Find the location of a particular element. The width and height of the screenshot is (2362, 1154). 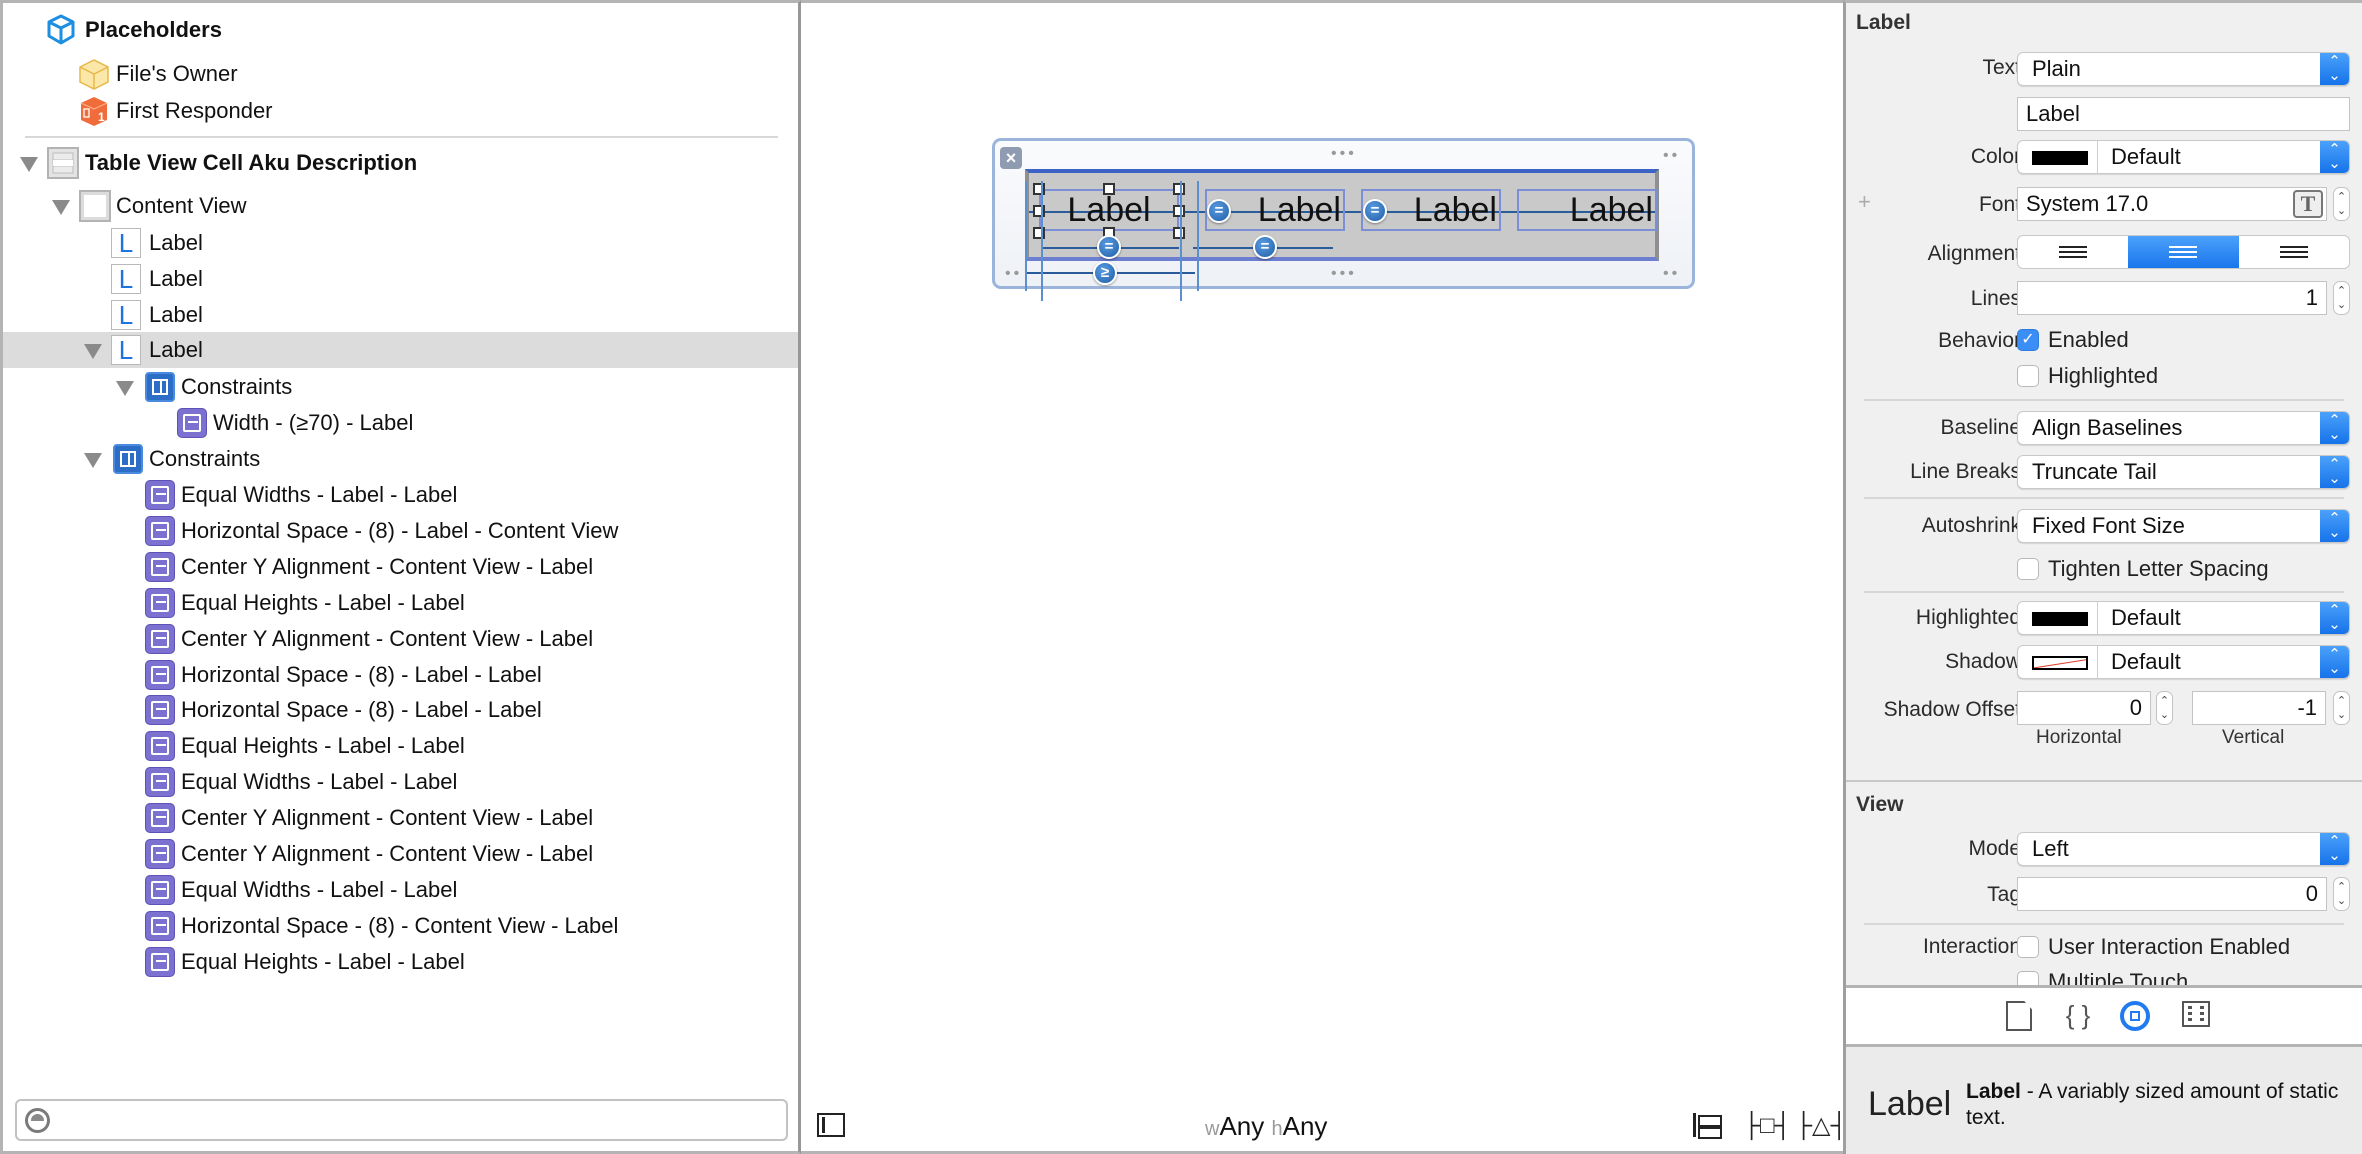

tighten-letter-spacing-checkbox is located at coordinates (2028, 569).